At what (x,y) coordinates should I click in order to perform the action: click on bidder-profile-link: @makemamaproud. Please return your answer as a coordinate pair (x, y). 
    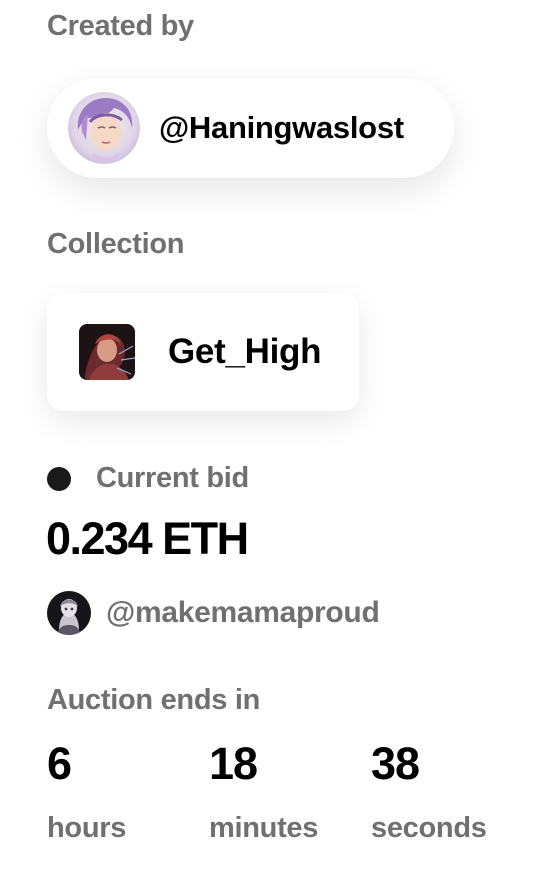
    Looking at the image, I should click on (213, 613).